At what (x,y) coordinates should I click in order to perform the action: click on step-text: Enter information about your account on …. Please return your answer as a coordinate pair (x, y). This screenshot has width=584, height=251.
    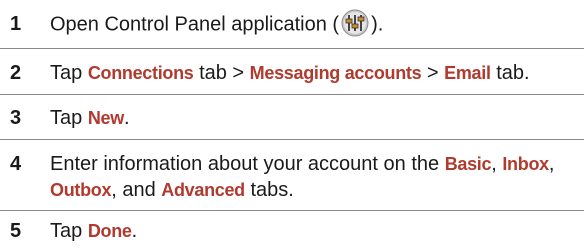
    Looking at the image, I should click on (247, 164).